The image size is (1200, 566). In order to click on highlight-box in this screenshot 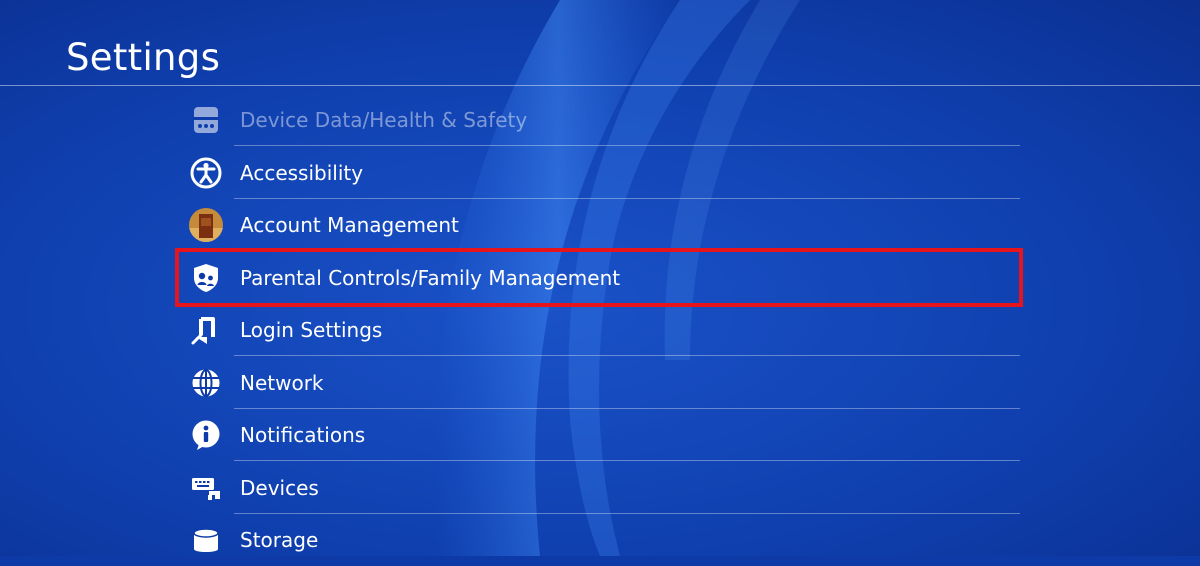, I will do `click(599, 277)`.